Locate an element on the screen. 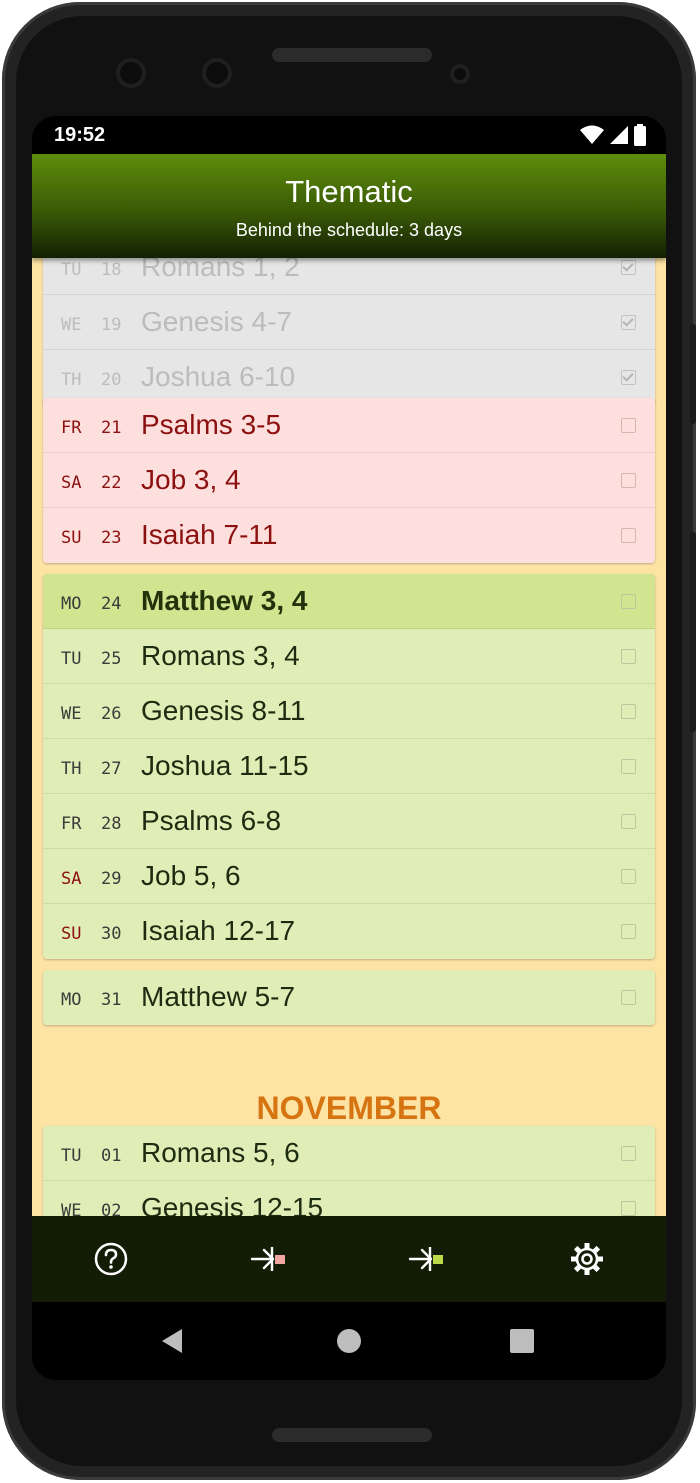  reading-row: SU 30 Isaiah 12-17 is located at coordinates (349, 931).